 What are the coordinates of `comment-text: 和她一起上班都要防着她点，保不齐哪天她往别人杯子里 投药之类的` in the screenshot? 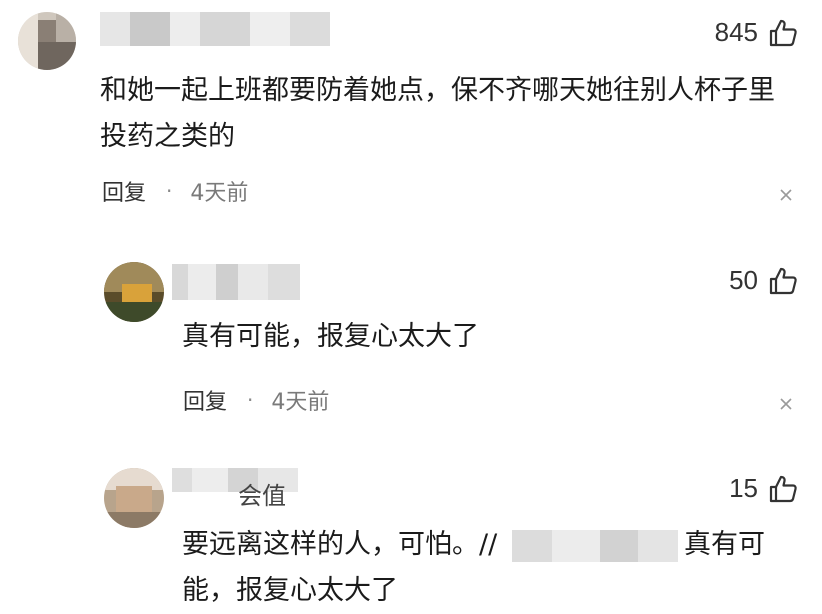 It's located at (450, 114).